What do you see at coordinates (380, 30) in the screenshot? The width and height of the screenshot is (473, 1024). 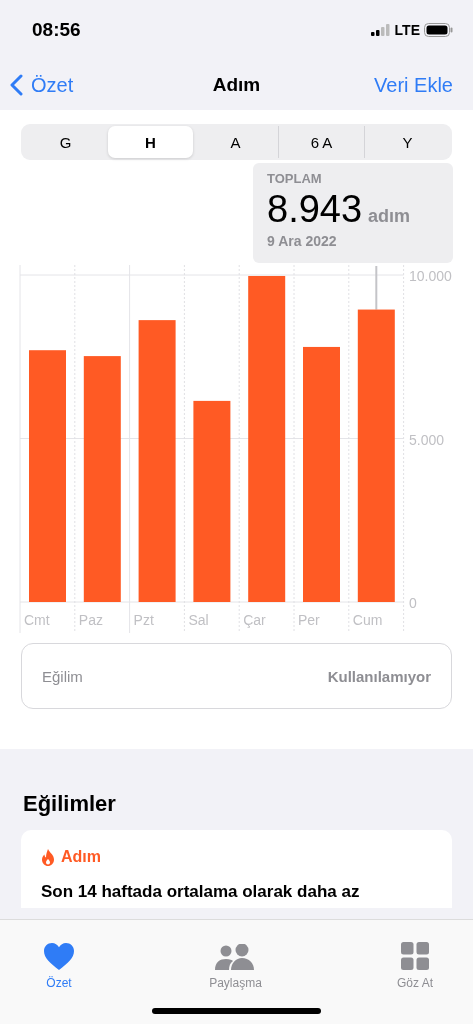 I see `signal-icon` at bounding box center [380, 30].